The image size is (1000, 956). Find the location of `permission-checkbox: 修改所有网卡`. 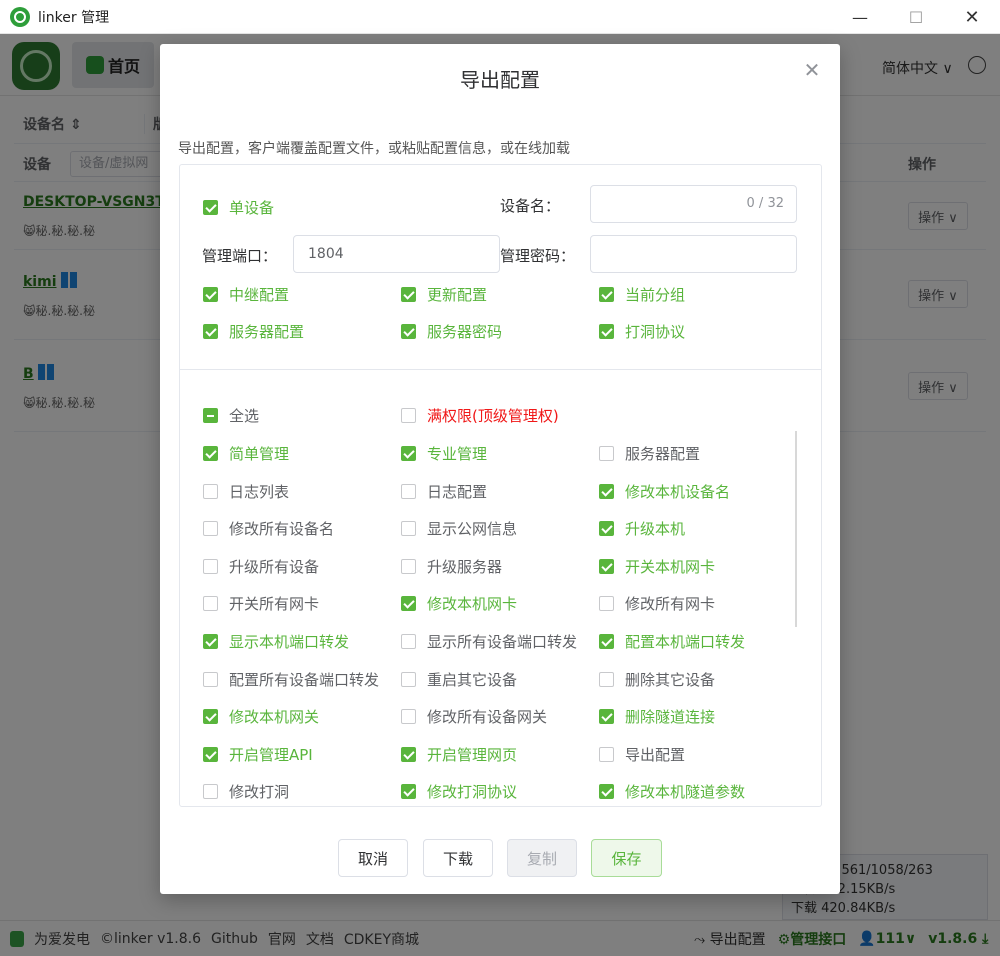

permission-checkbox: 修改所有网卡 is located at coordinates (657, 603).